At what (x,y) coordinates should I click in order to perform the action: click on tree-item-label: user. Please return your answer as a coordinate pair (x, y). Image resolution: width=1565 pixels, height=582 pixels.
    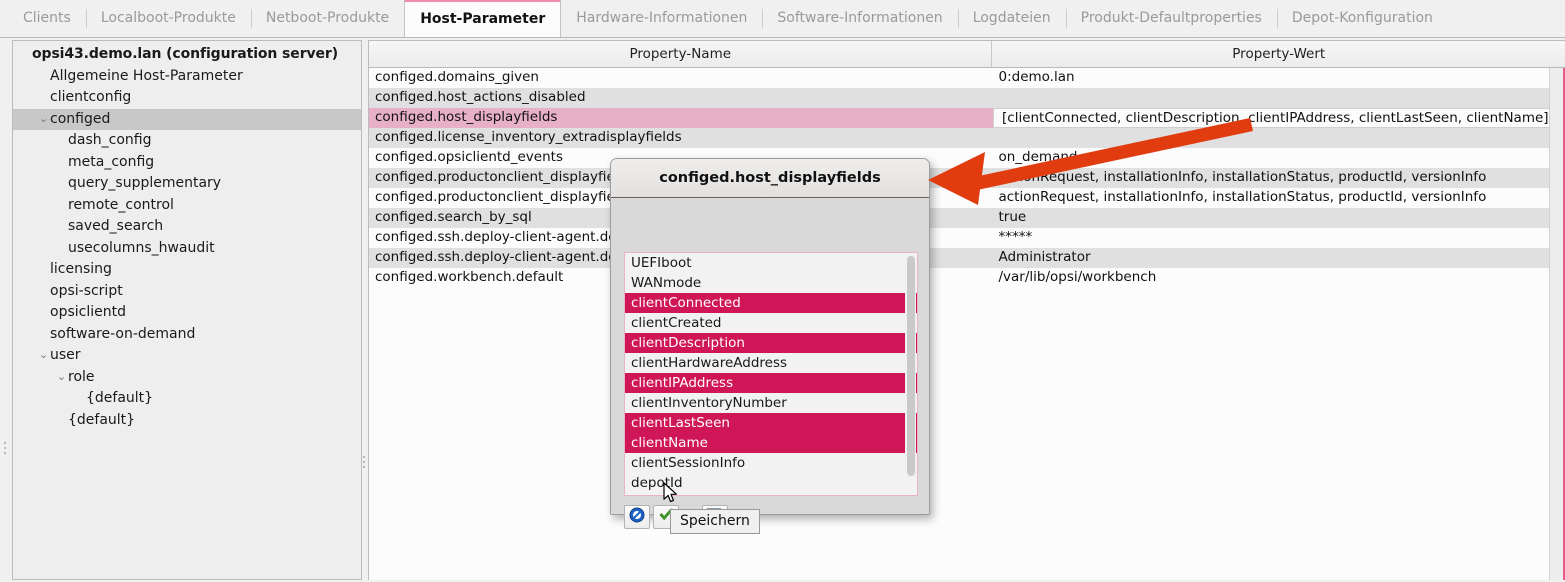
    Looking at the image, I should click on (65, 355).